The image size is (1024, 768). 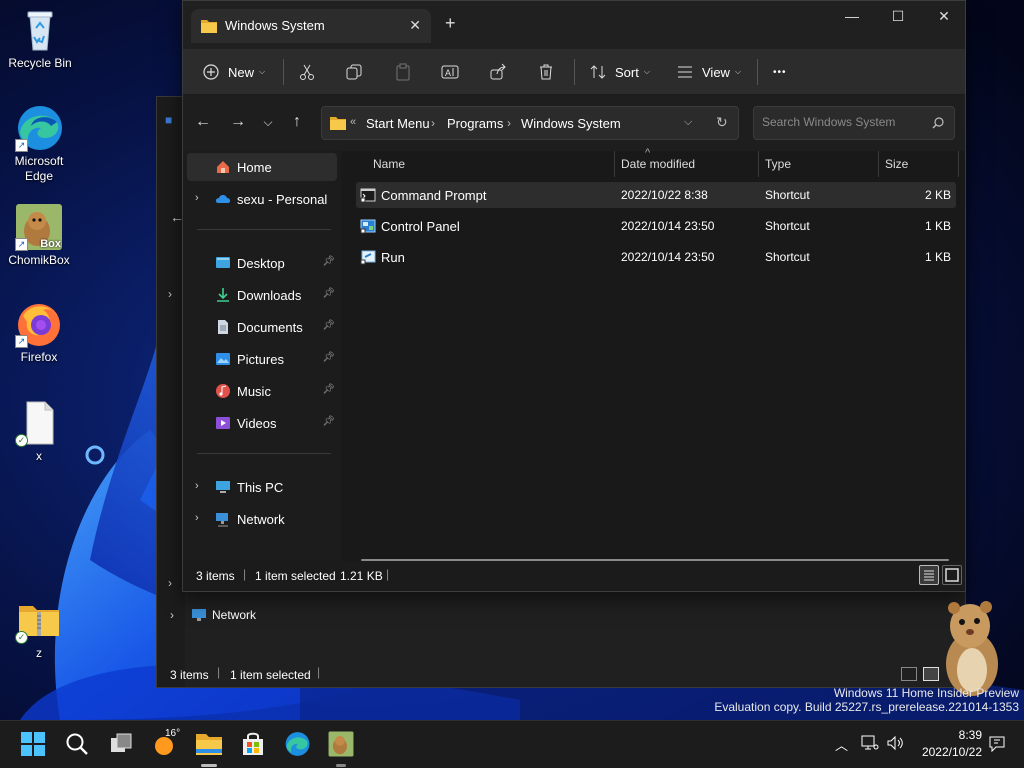 What do you see at coordinates (389, 169) in the screenshot?
I see `column-header-name: Name` at bounding box center [389, 169].